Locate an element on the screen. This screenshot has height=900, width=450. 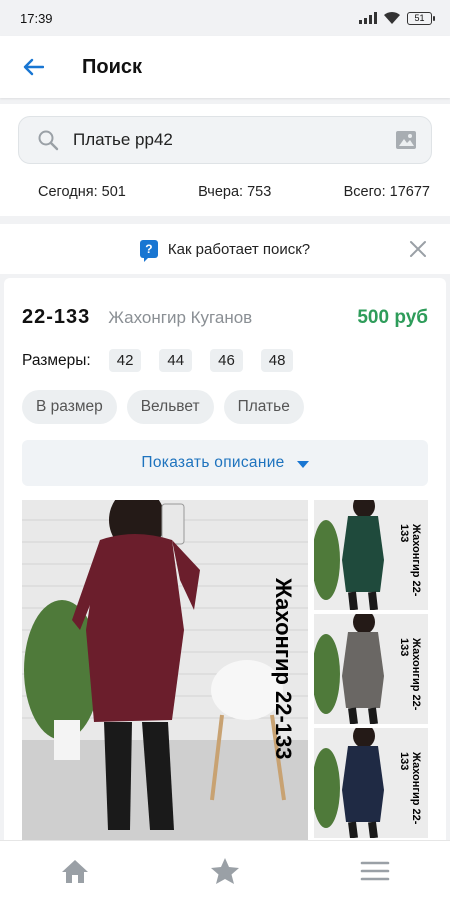
sizes-label: Размеры: is located at coordinates (56, 360).